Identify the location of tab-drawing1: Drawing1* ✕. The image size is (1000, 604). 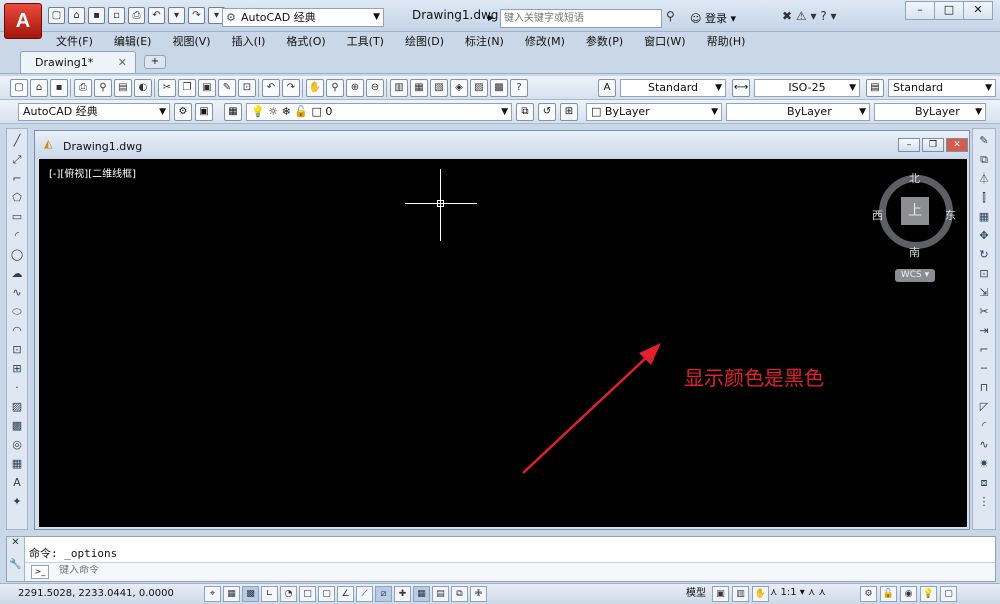
(78, 62).